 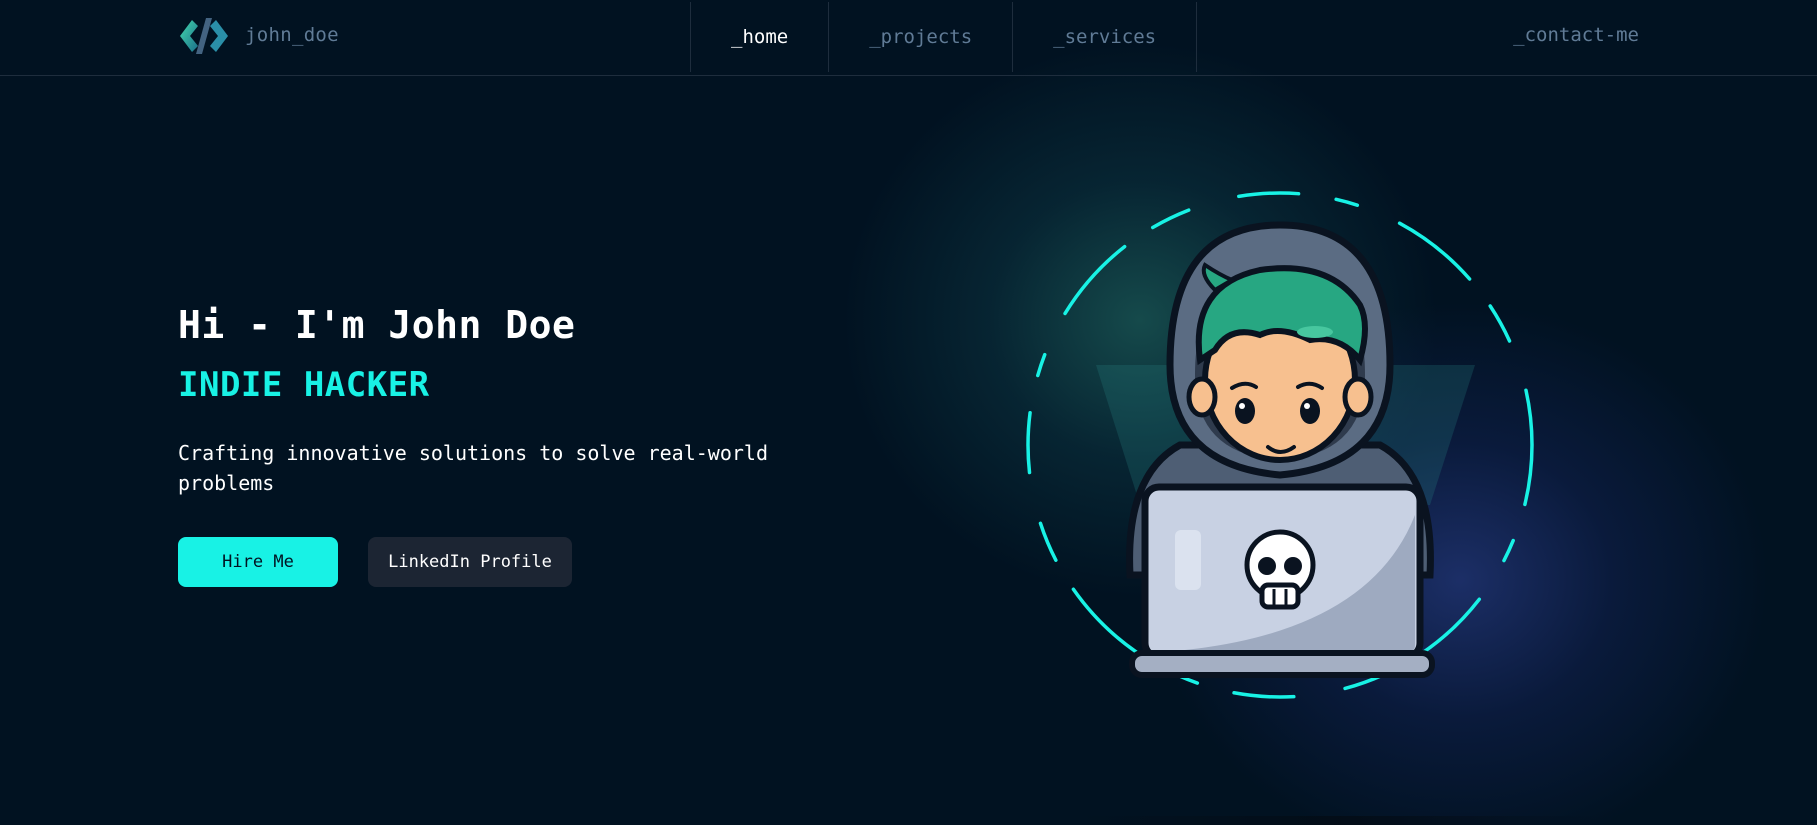 I want to click on nav-item-home: _home, so click(x=759, y=37).